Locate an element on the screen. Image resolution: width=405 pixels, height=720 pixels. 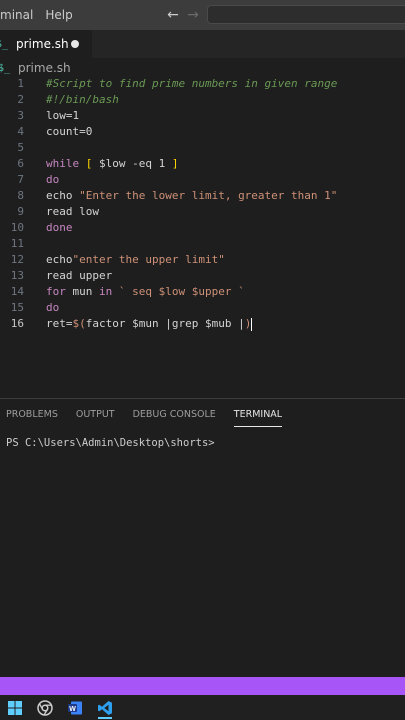
code-token: low is located at coordinates (85, 211).